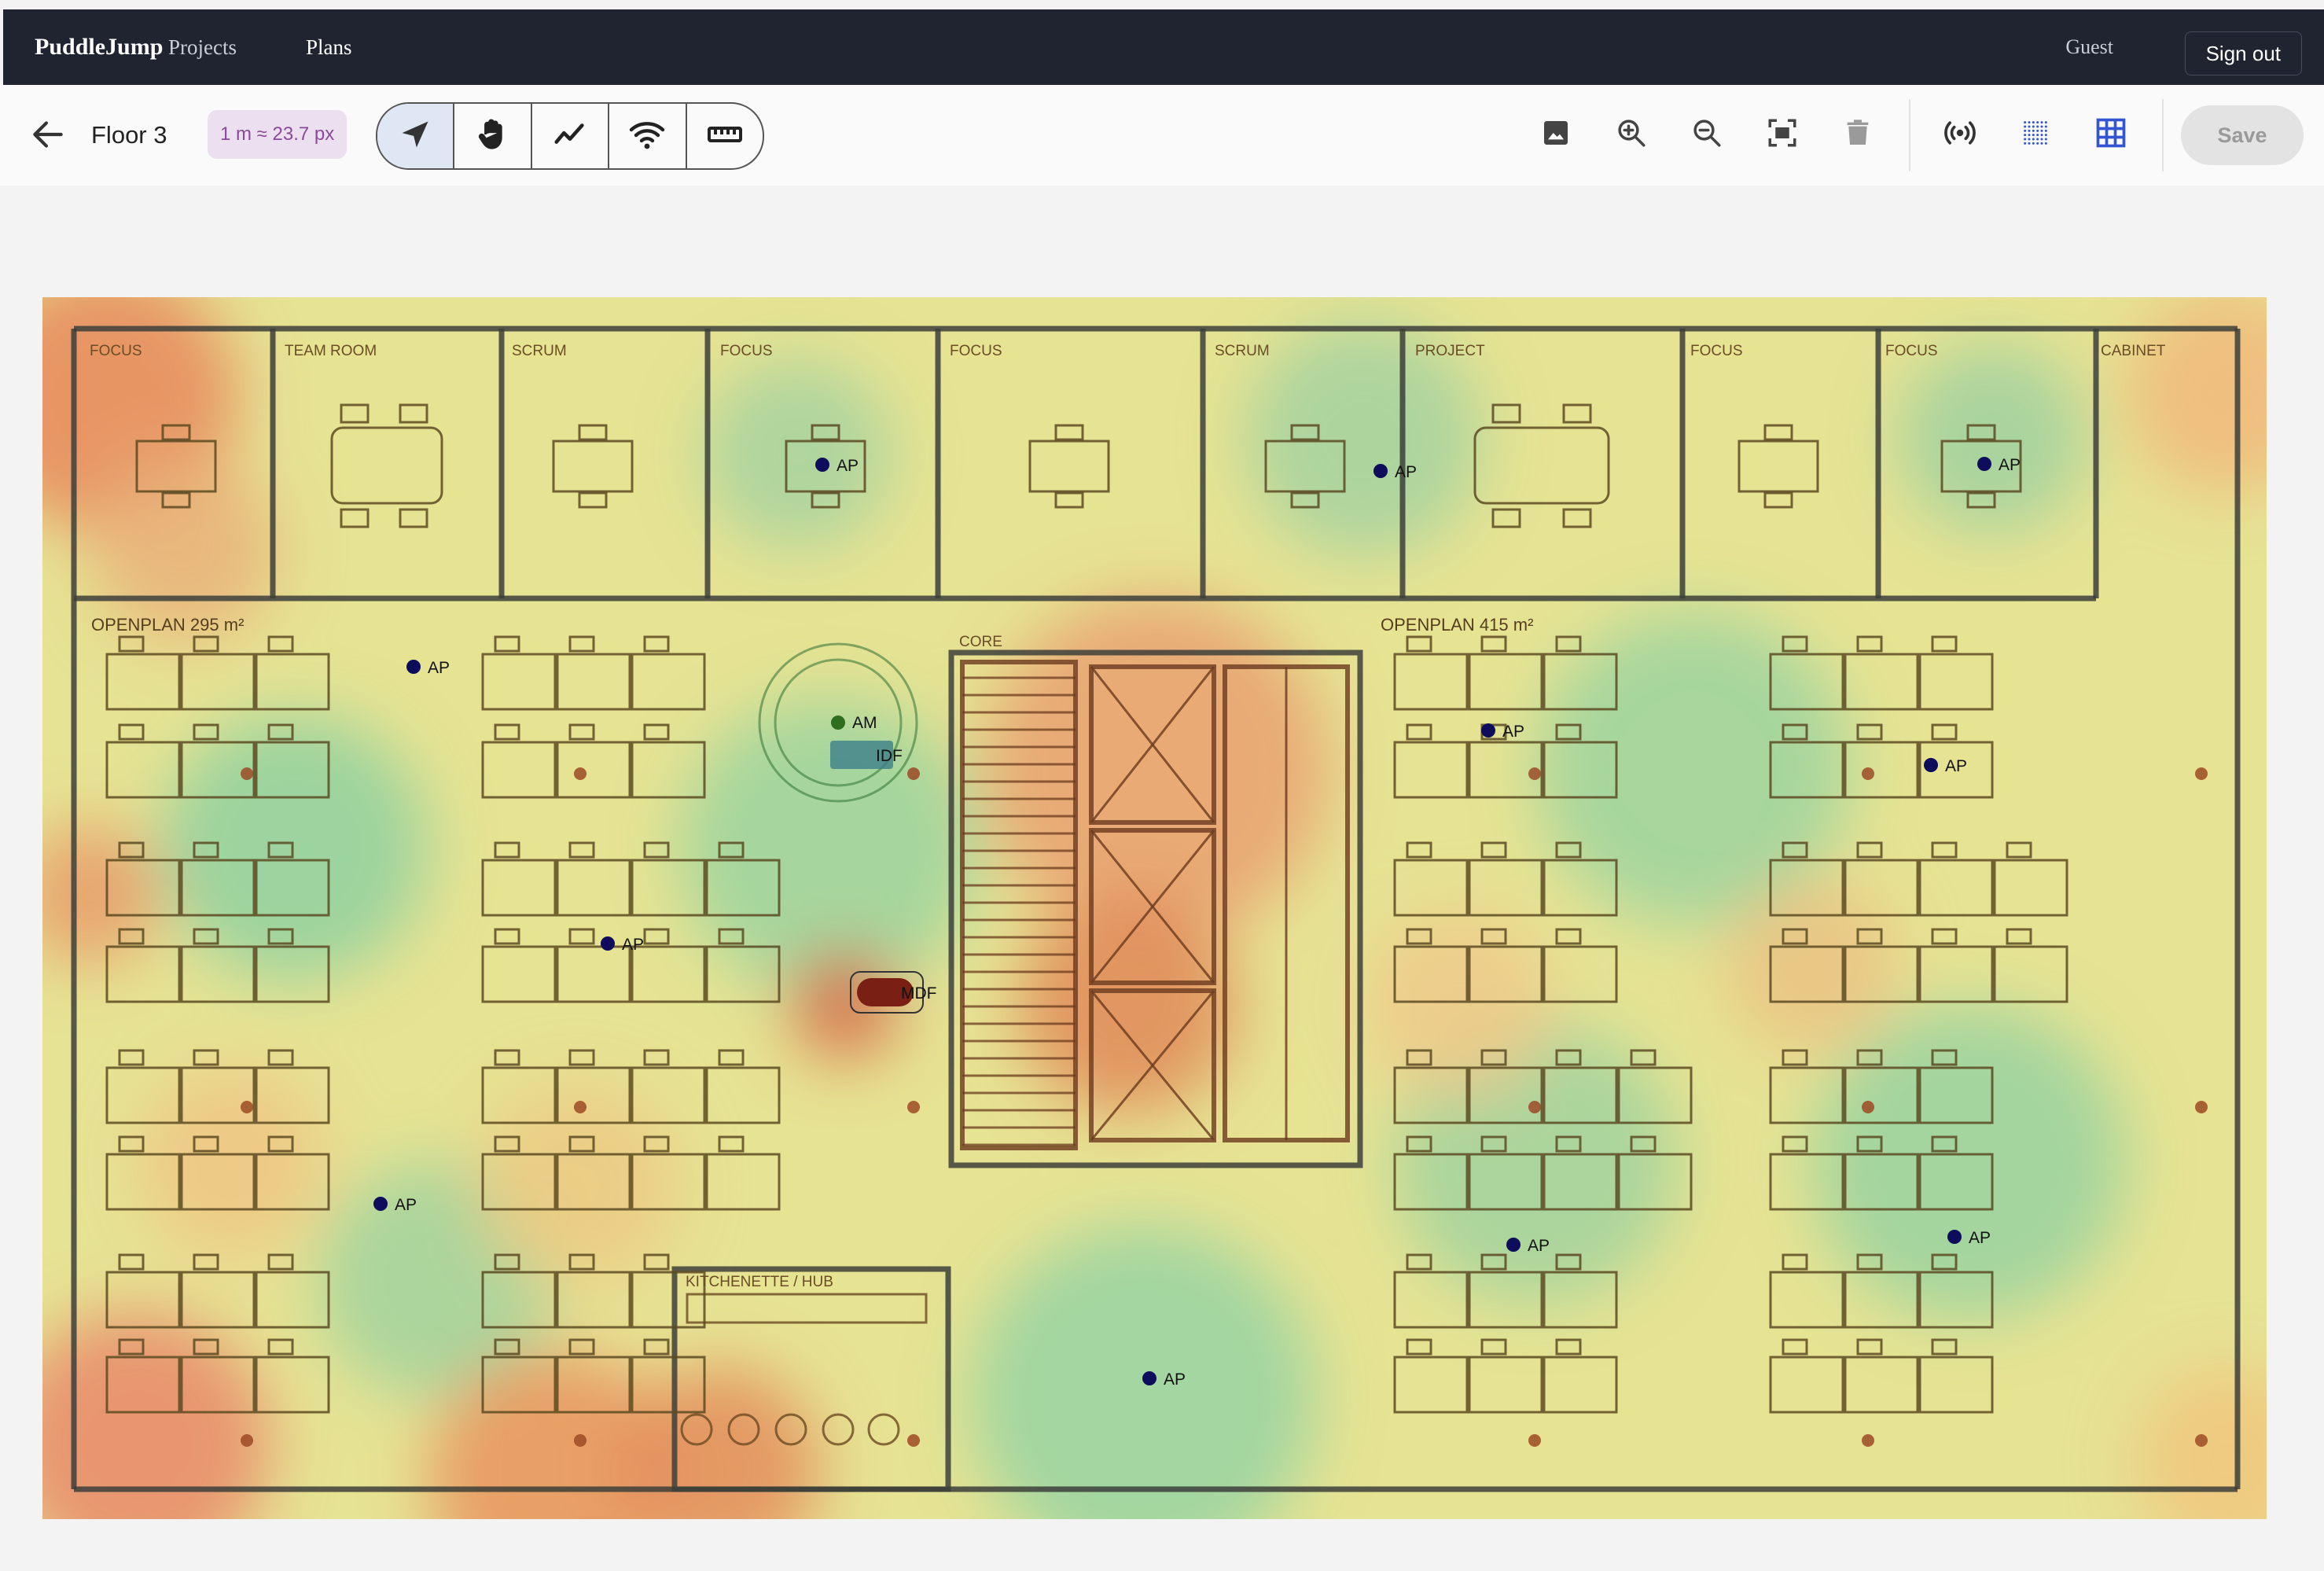  I want to click on broadcast-icon, so click(1960, 135).